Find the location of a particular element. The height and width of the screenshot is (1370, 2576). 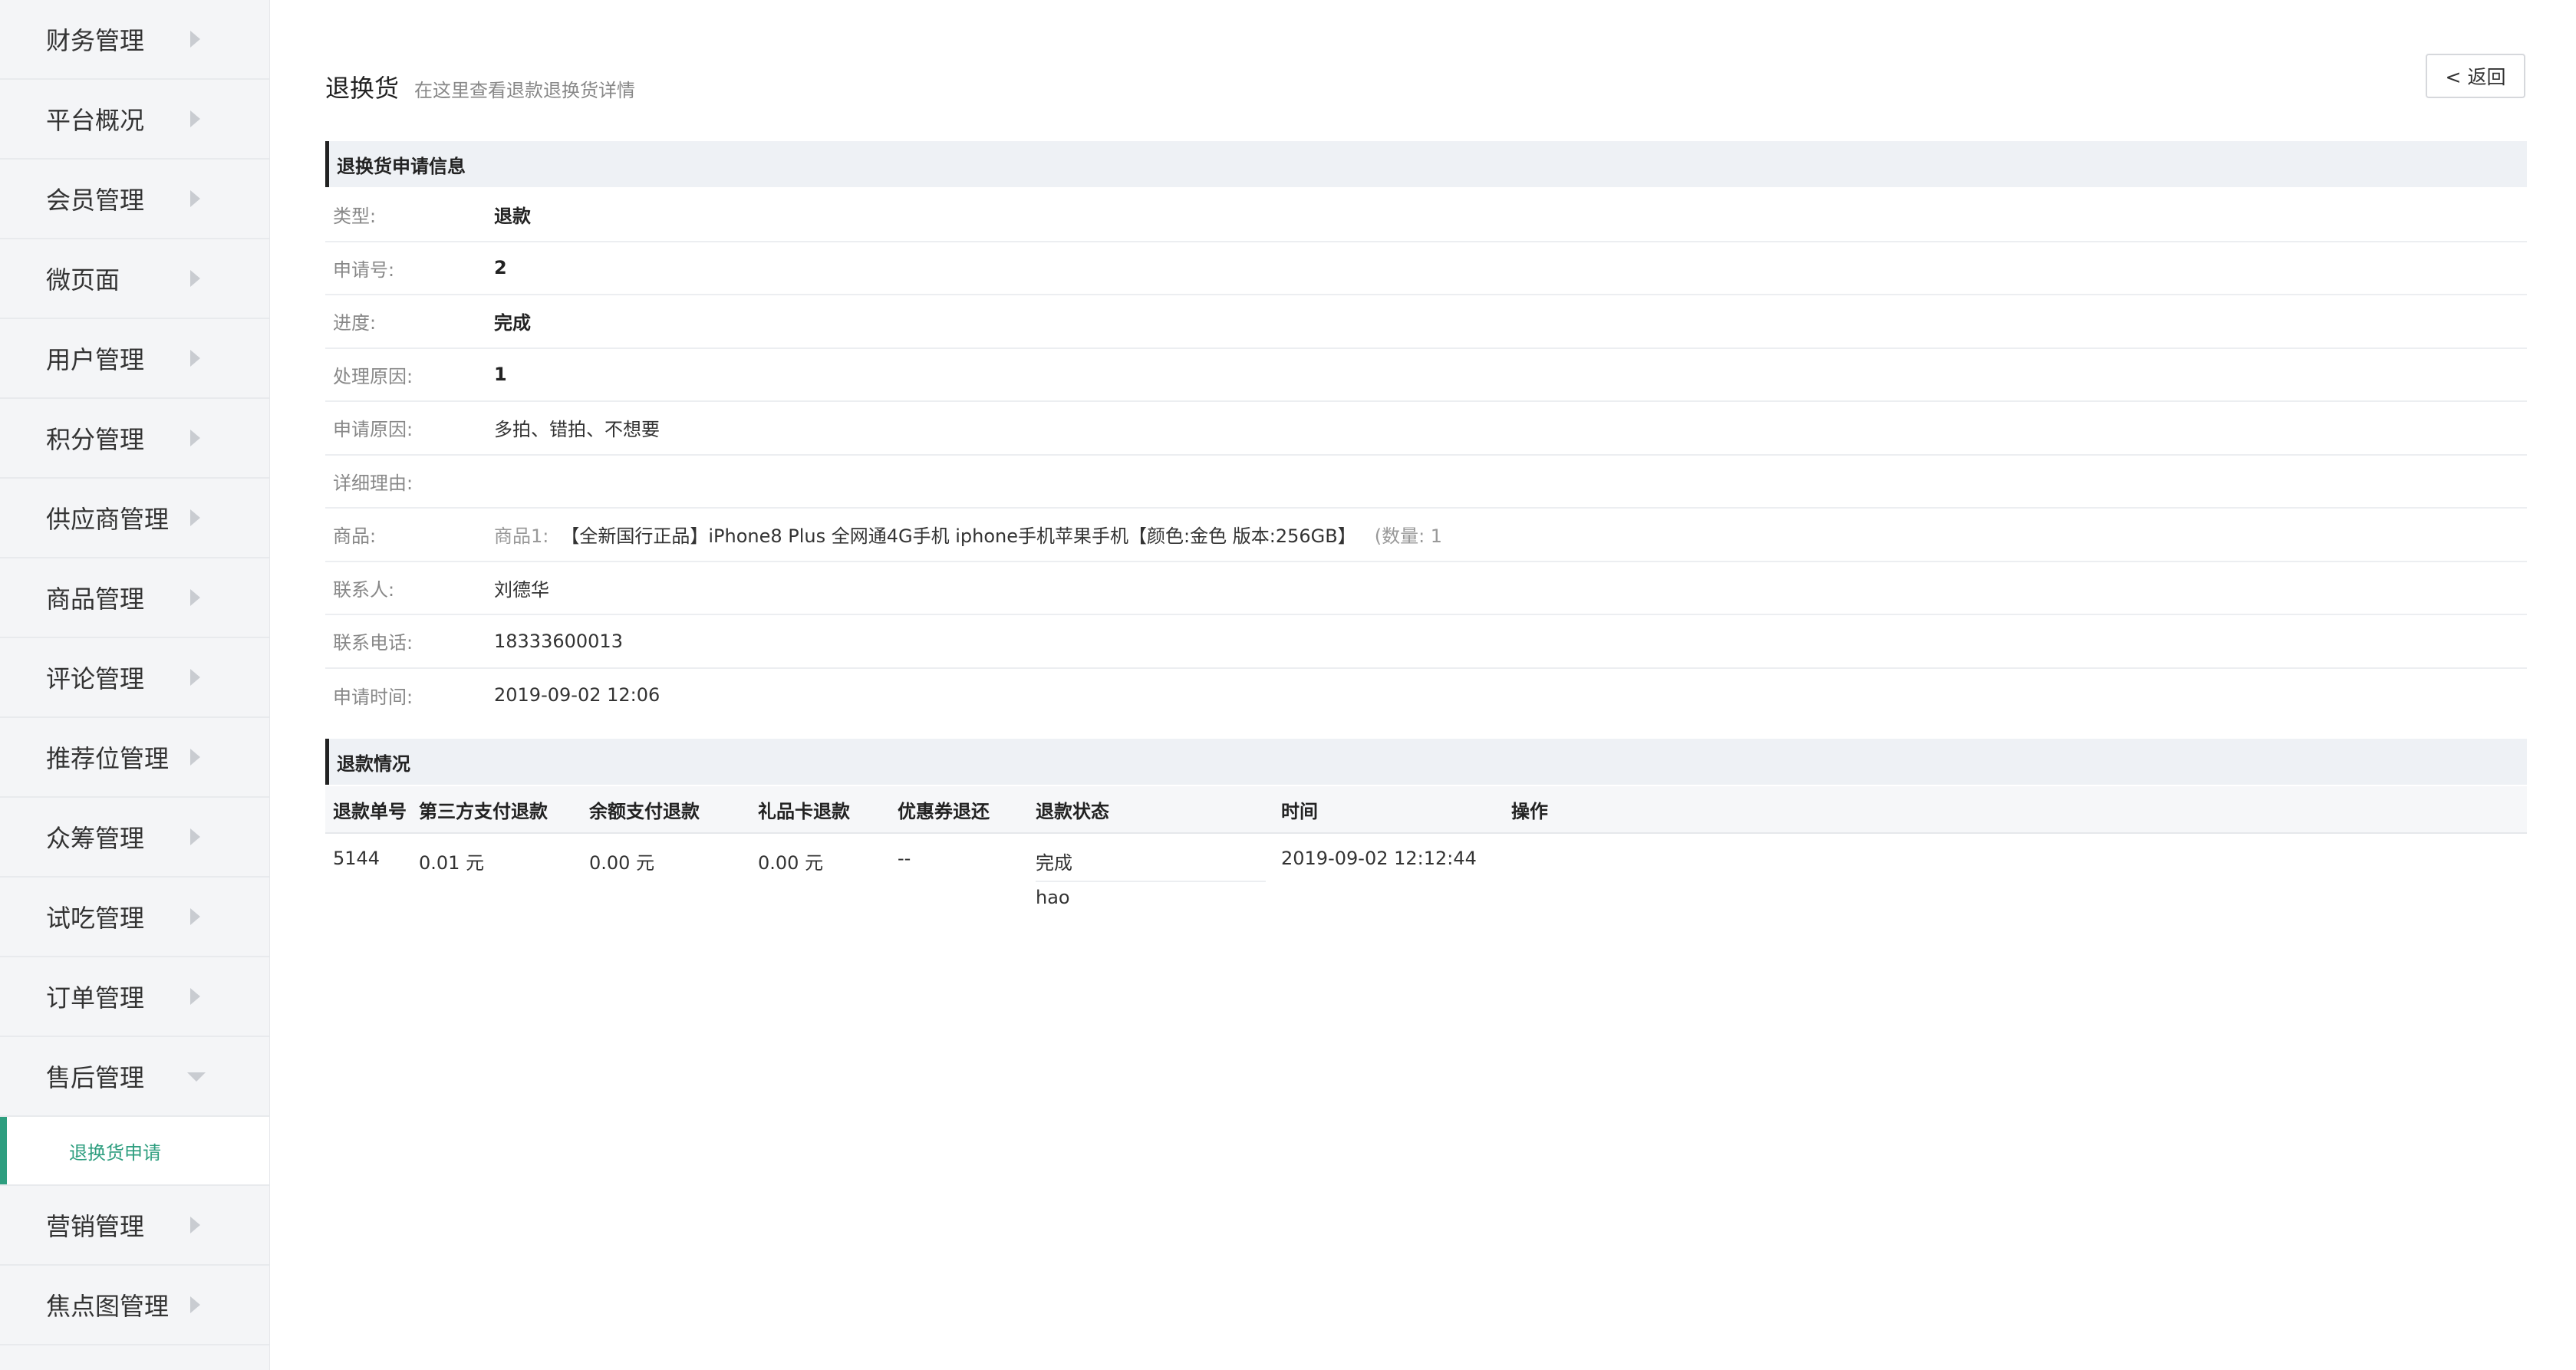

sidebar-item-points: 积分管理 is located at coordinates (134, 439).